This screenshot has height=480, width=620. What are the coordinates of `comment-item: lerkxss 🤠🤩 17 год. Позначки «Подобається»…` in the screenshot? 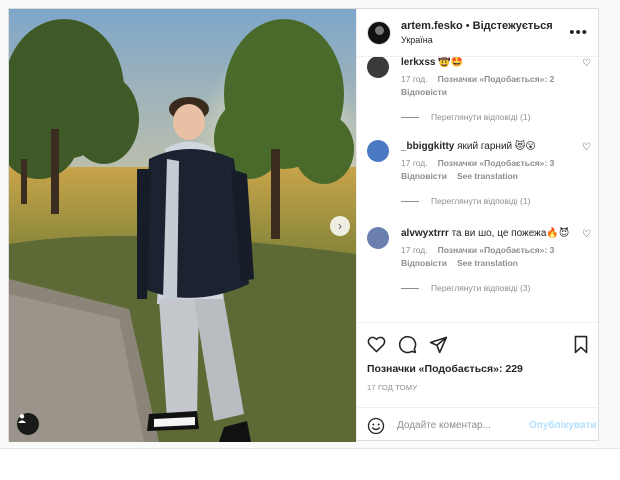 It's located at (479, 89).